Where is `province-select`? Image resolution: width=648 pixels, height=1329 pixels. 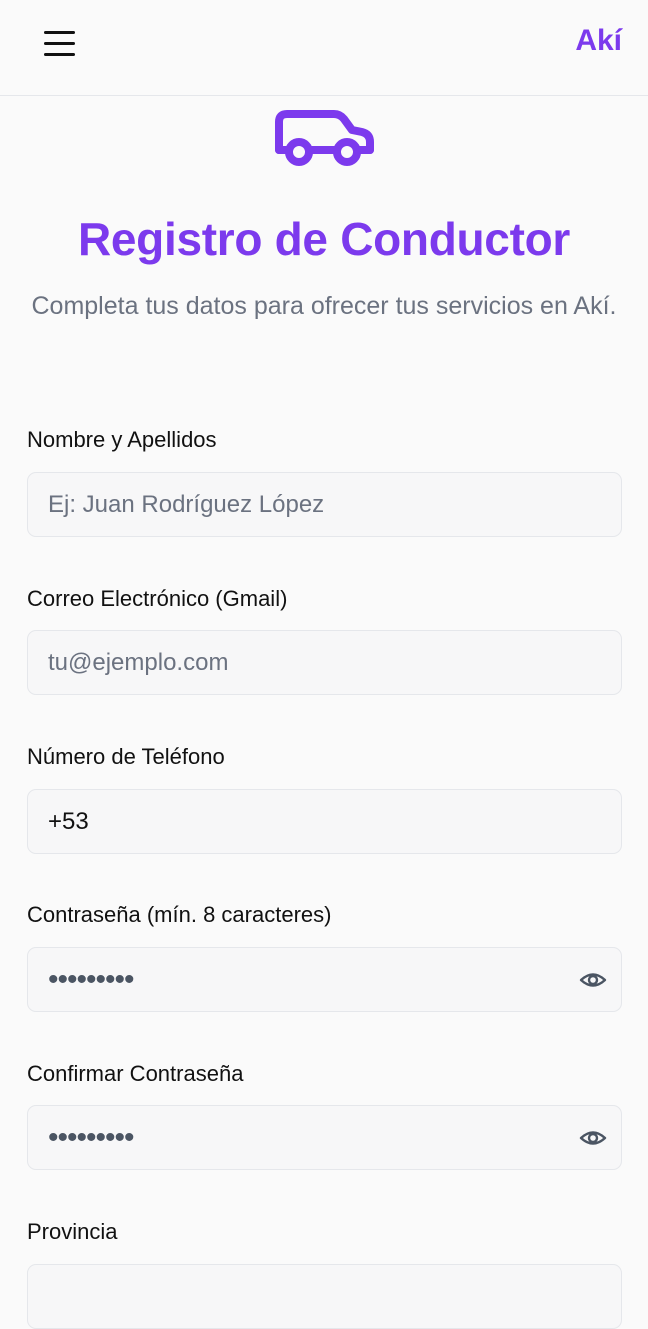
province-select is located at coordinates (324, 1296).